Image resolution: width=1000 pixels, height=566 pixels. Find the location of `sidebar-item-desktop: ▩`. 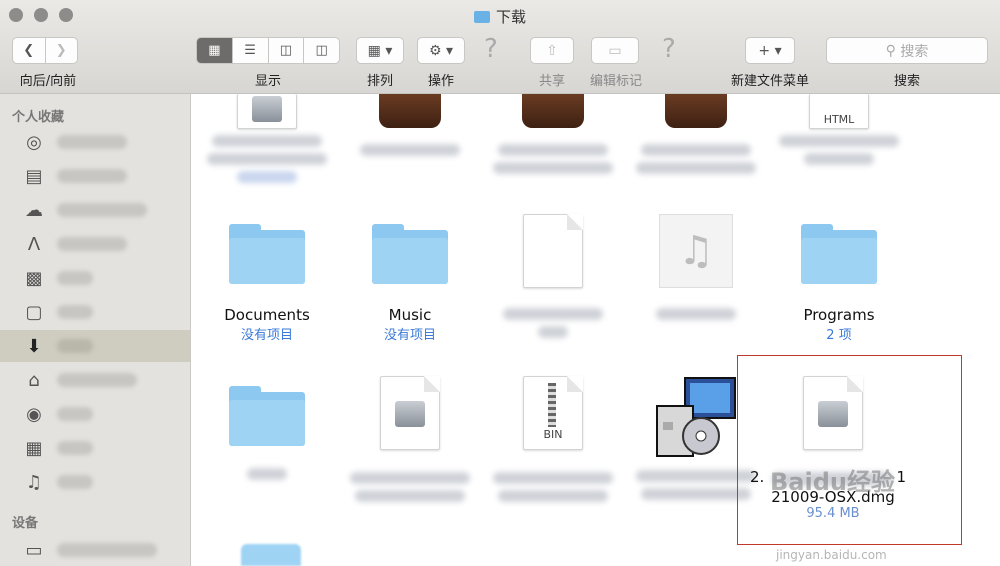

sidebar-item-desktop: ▩ is located at coordinates (95, 278).